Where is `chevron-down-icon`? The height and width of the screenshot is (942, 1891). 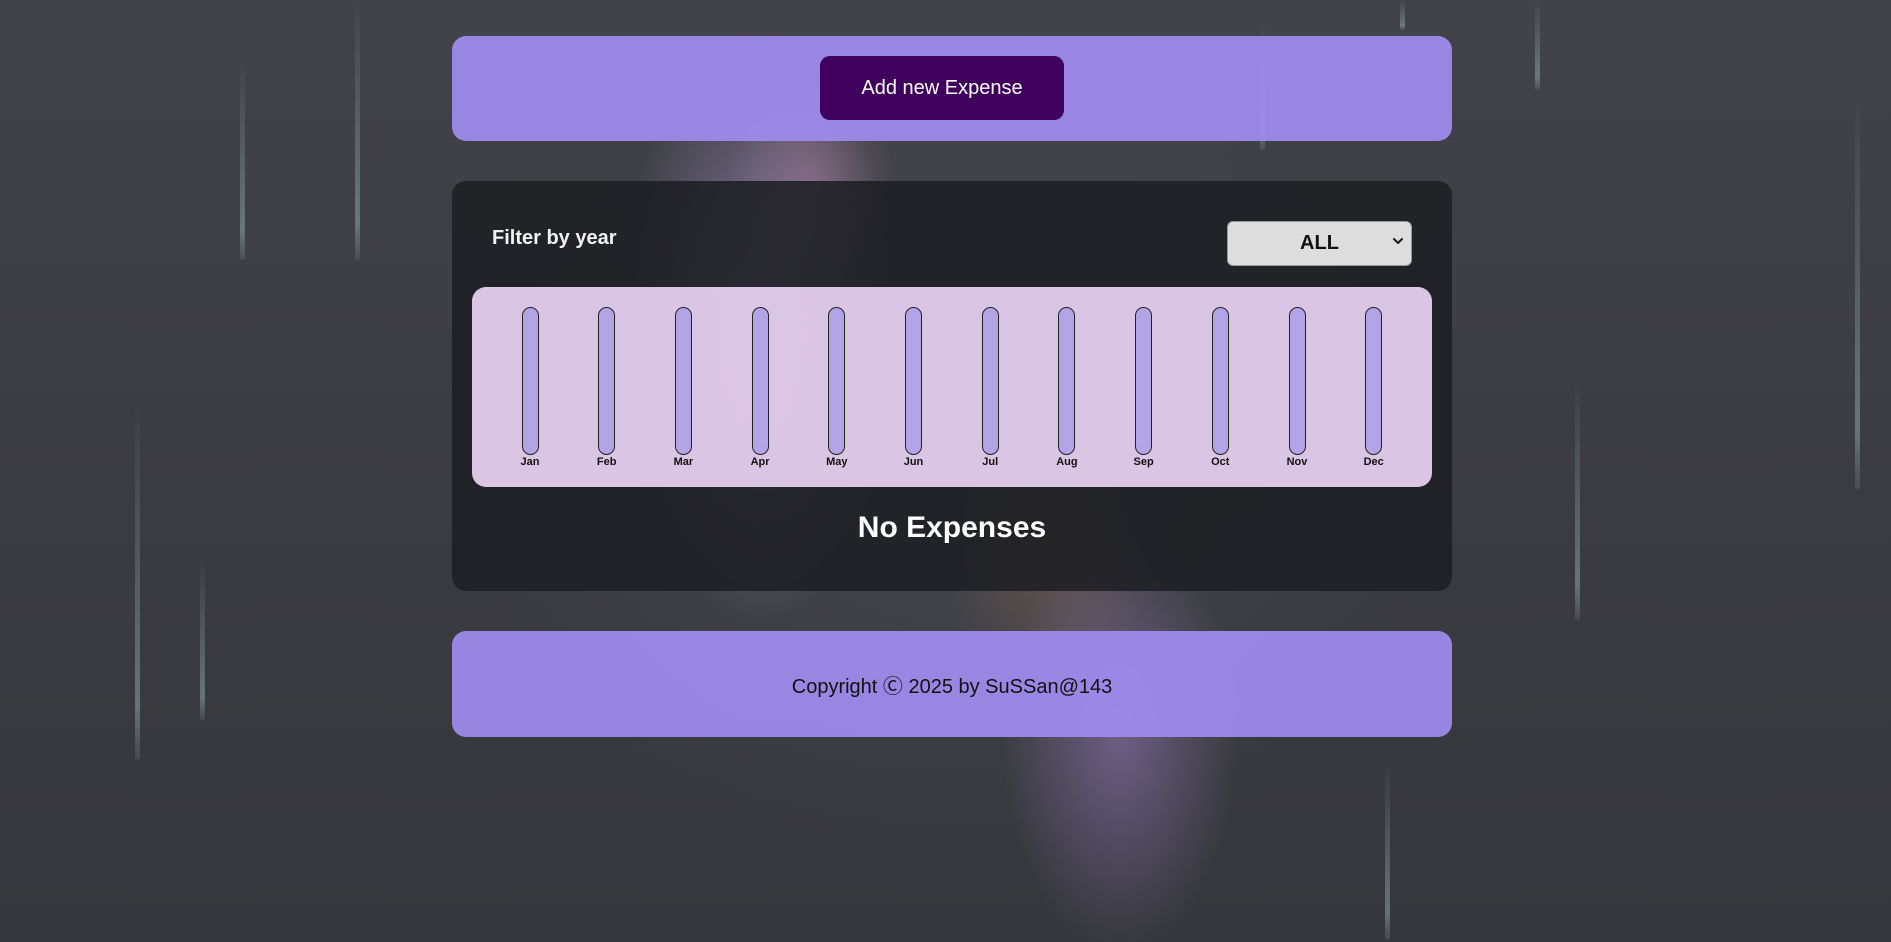 chevron-down-icon is located at coordinates (1398, 241).